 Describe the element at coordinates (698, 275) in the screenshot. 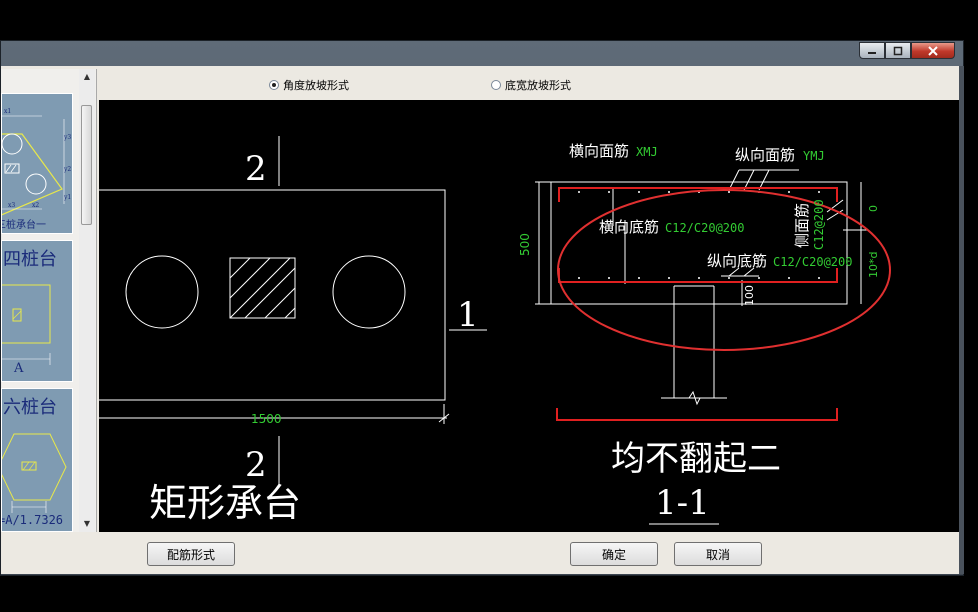

I see `bottom-rebar` at that location.